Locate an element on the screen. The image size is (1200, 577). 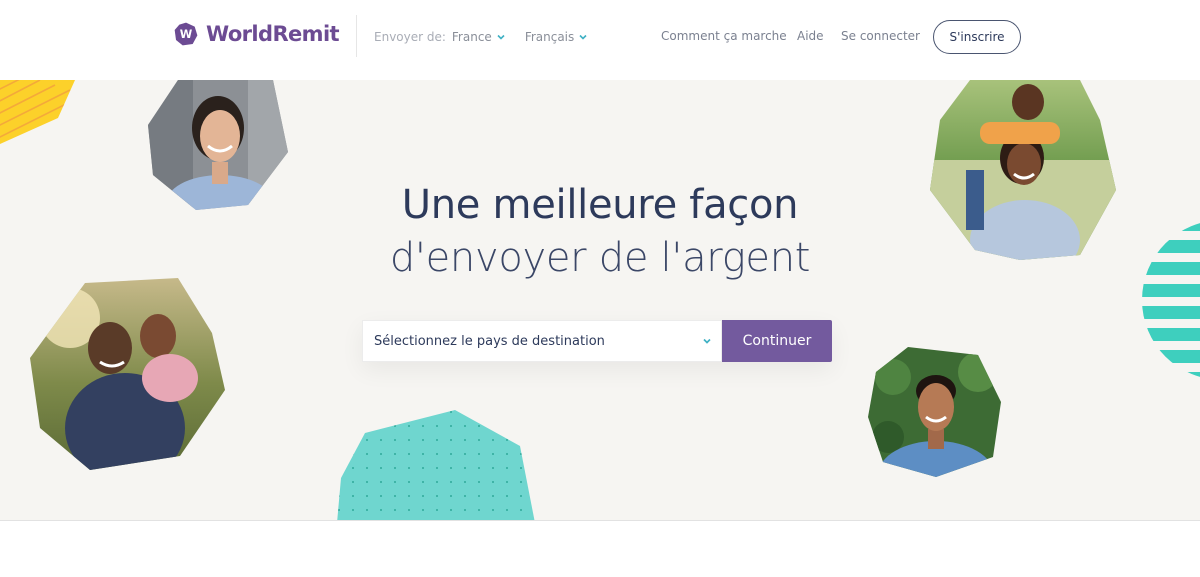
nav-how-it-works: Comment ça marche is located at coordinates (724, 37).